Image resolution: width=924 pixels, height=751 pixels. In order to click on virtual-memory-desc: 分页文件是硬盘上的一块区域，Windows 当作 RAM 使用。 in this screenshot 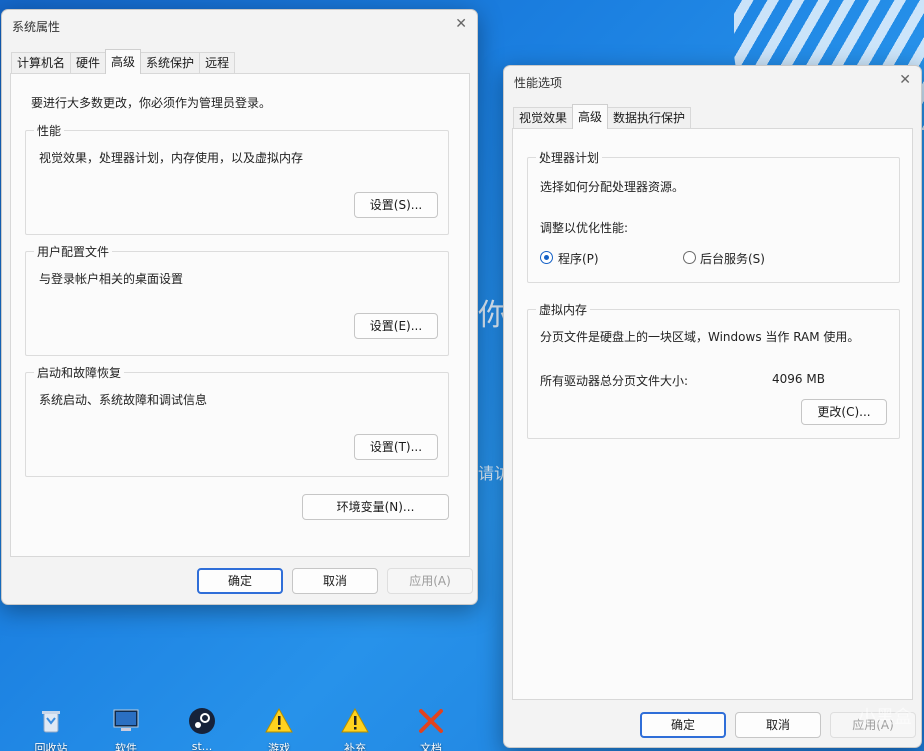, I will do `click(700, 337)`.